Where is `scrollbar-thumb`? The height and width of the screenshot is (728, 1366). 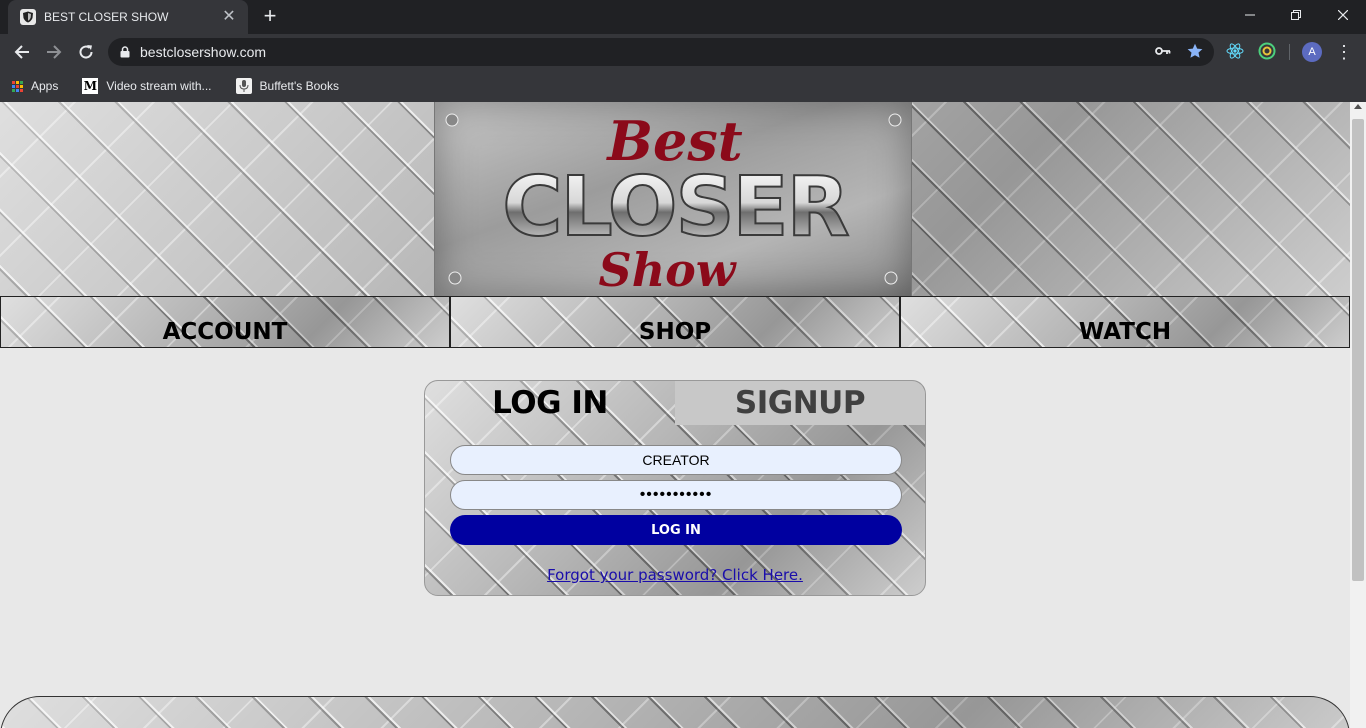
scrollbar-thumb is located at coordinates (1358, 350).